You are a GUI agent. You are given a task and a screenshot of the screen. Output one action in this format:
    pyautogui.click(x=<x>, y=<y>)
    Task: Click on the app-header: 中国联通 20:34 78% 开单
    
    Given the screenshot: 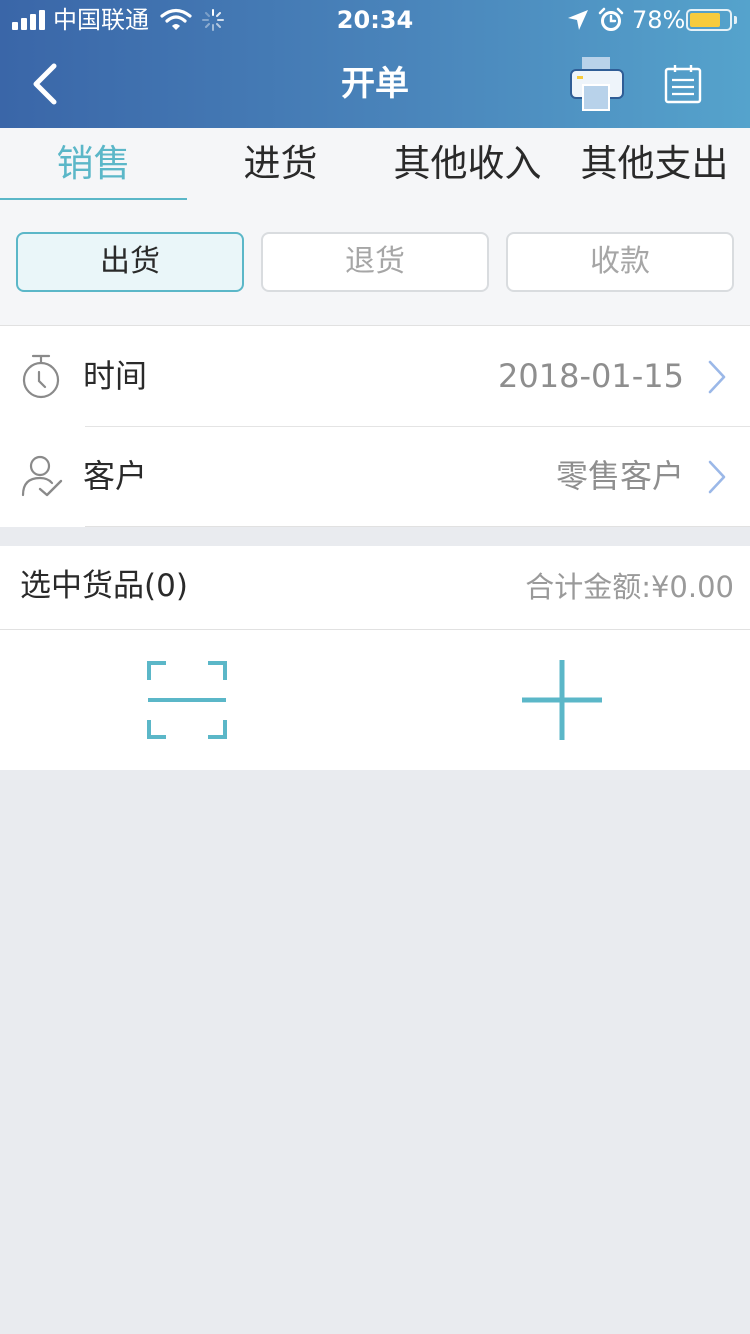 What is the action you would take?
    pyautogui.click(x=375, y=64)
    